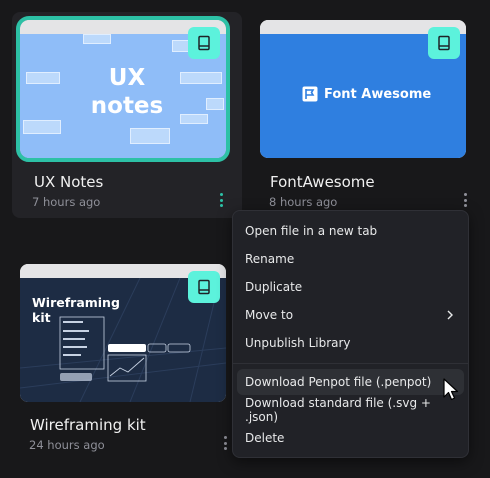  Describe the element at coordinates (303, 202) in the screenshot. I see `file-modified-time: 8 hours ago` at that location.